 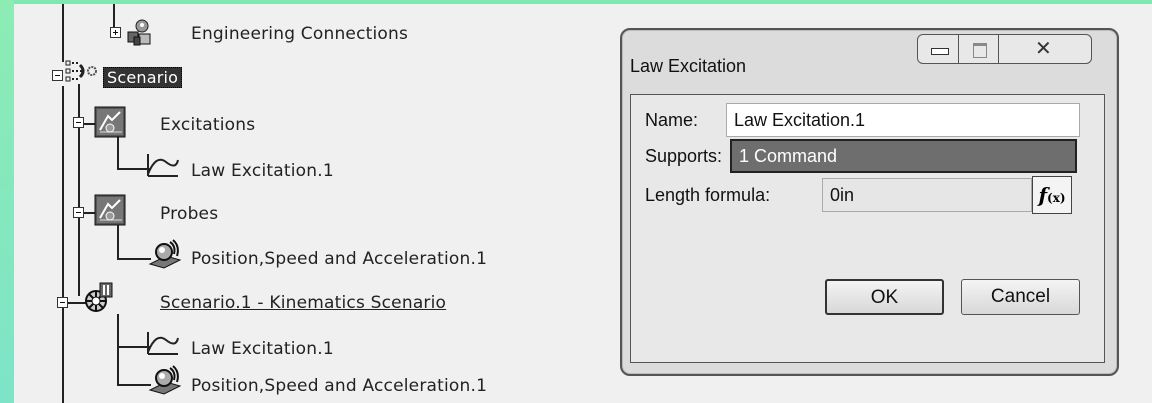 What do you see at coordinates (7, 201) in the screenshot?
I see `frame-edge` at bounding box center [7, 201].